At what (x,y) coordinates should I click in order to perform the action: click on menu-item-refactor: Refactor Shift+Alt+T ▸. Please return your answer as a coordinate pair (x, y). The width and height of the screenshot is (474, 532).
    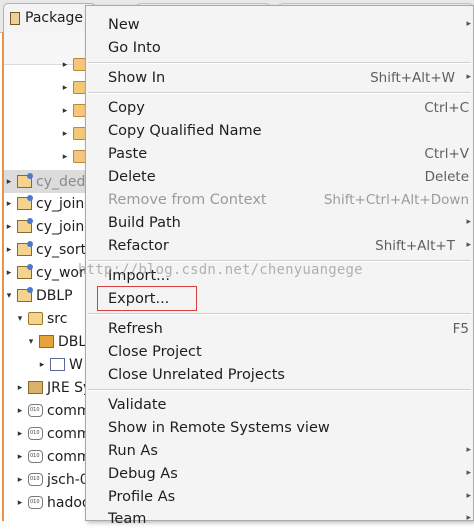
    Looking at the image, I should click on (280, 247).